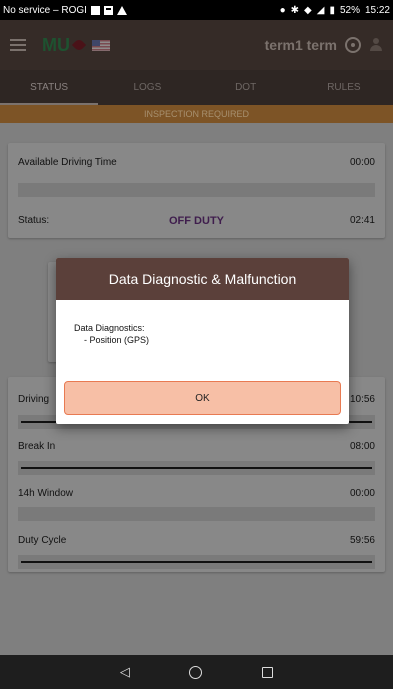 The width and height of the screenshot is (393, 689). What do you see at coordinates (332, 10) in the screenshot?
I see `battery-icon: ▮` at bounding box center [332, 10].